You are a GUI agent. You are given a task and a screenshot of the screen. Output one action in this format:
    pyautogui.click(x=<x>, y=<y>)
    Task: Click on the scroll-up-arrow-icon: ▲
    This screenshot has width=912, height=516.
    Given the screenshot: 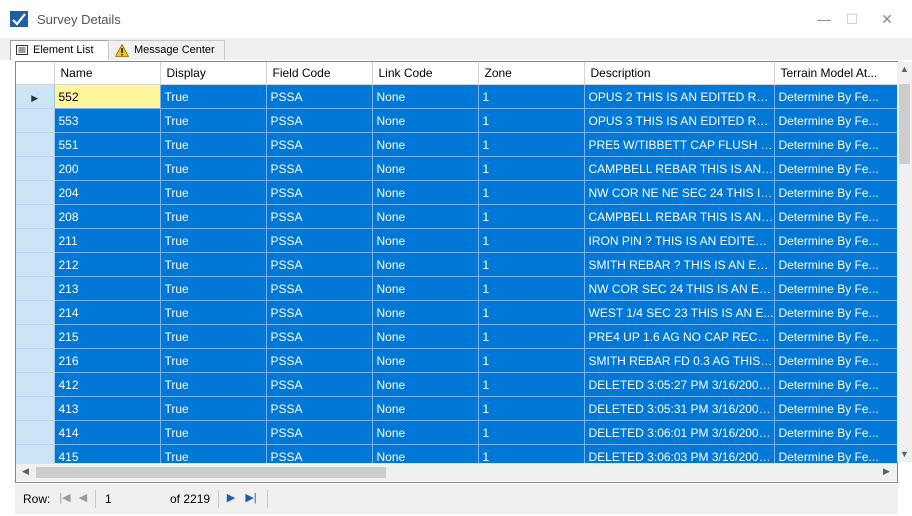 What is the action you would take?
    pyautogui.click(x=904, y=69)
    